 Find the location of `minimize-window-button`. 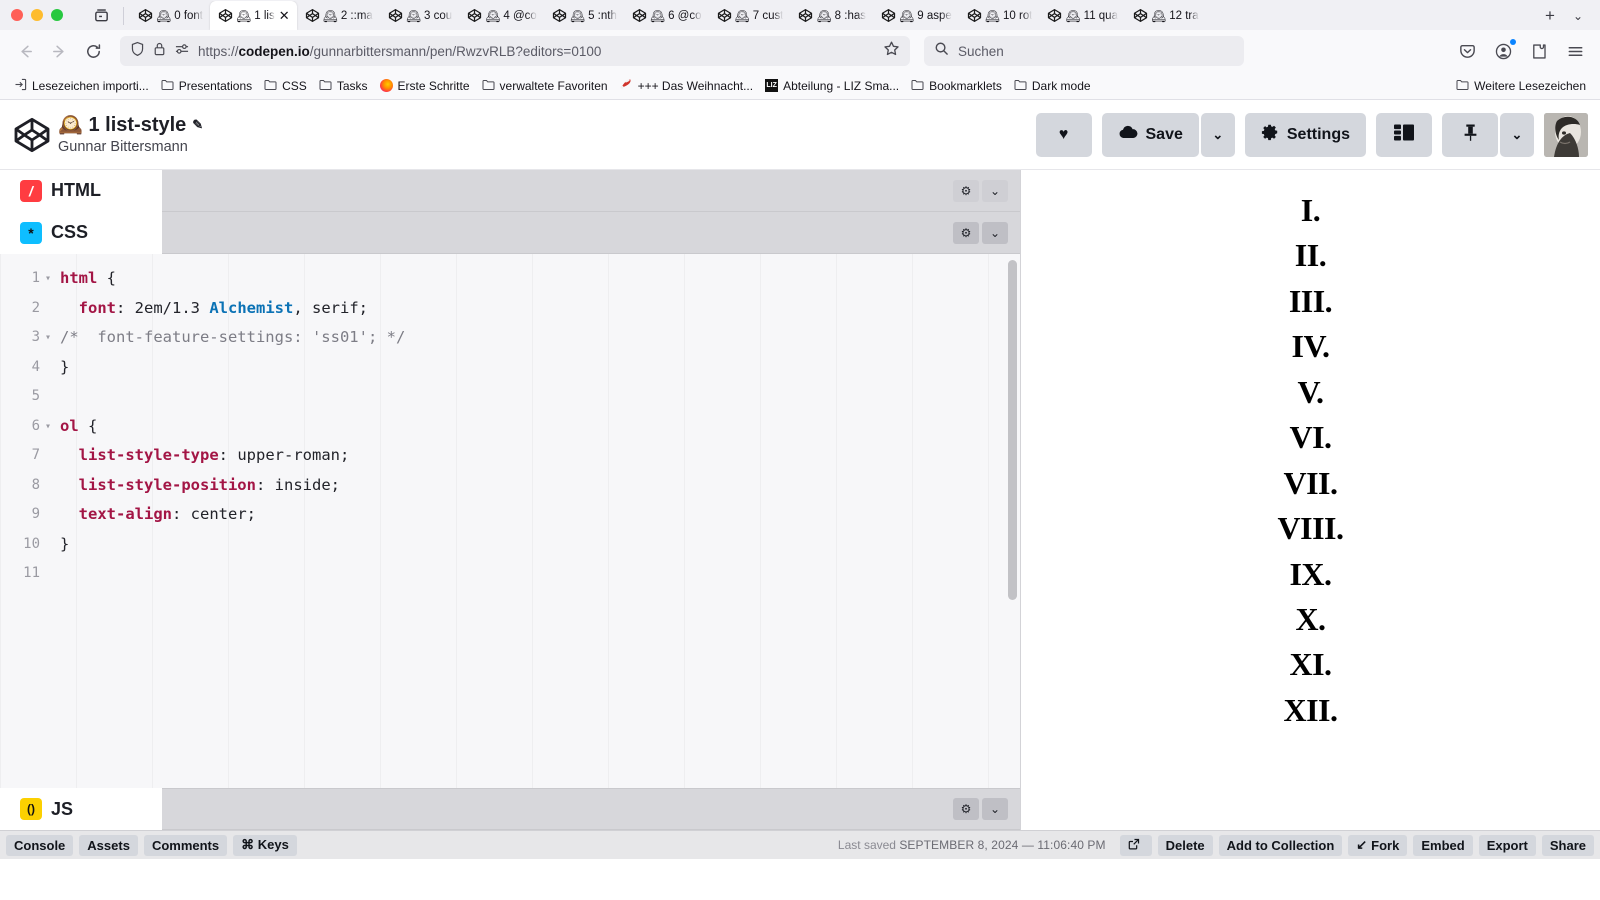

minimize-window-button is located at coordinates (37, 15).